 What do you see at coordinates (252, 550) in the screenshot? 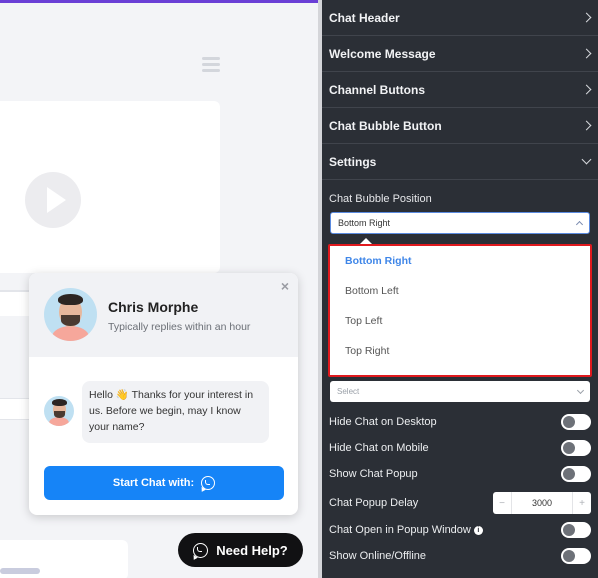
I see `need-help-label: Need Help?` at bounding box center [252, 550].